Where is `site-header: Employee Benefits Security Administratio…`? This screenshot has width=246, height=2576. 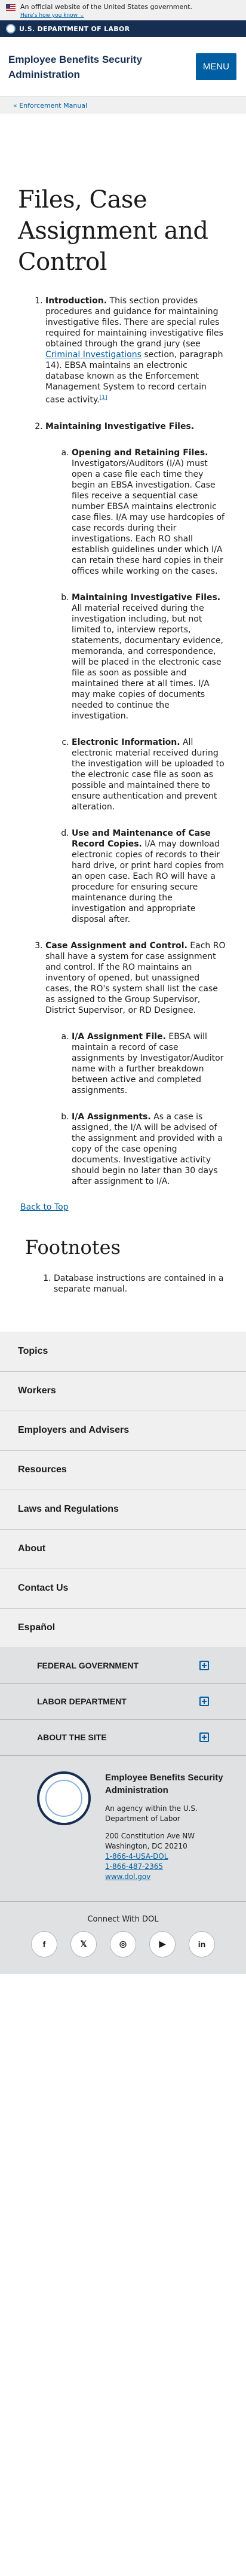 site-header: Employee Benefits Security Administratio… is located at coordinates (123, 67).